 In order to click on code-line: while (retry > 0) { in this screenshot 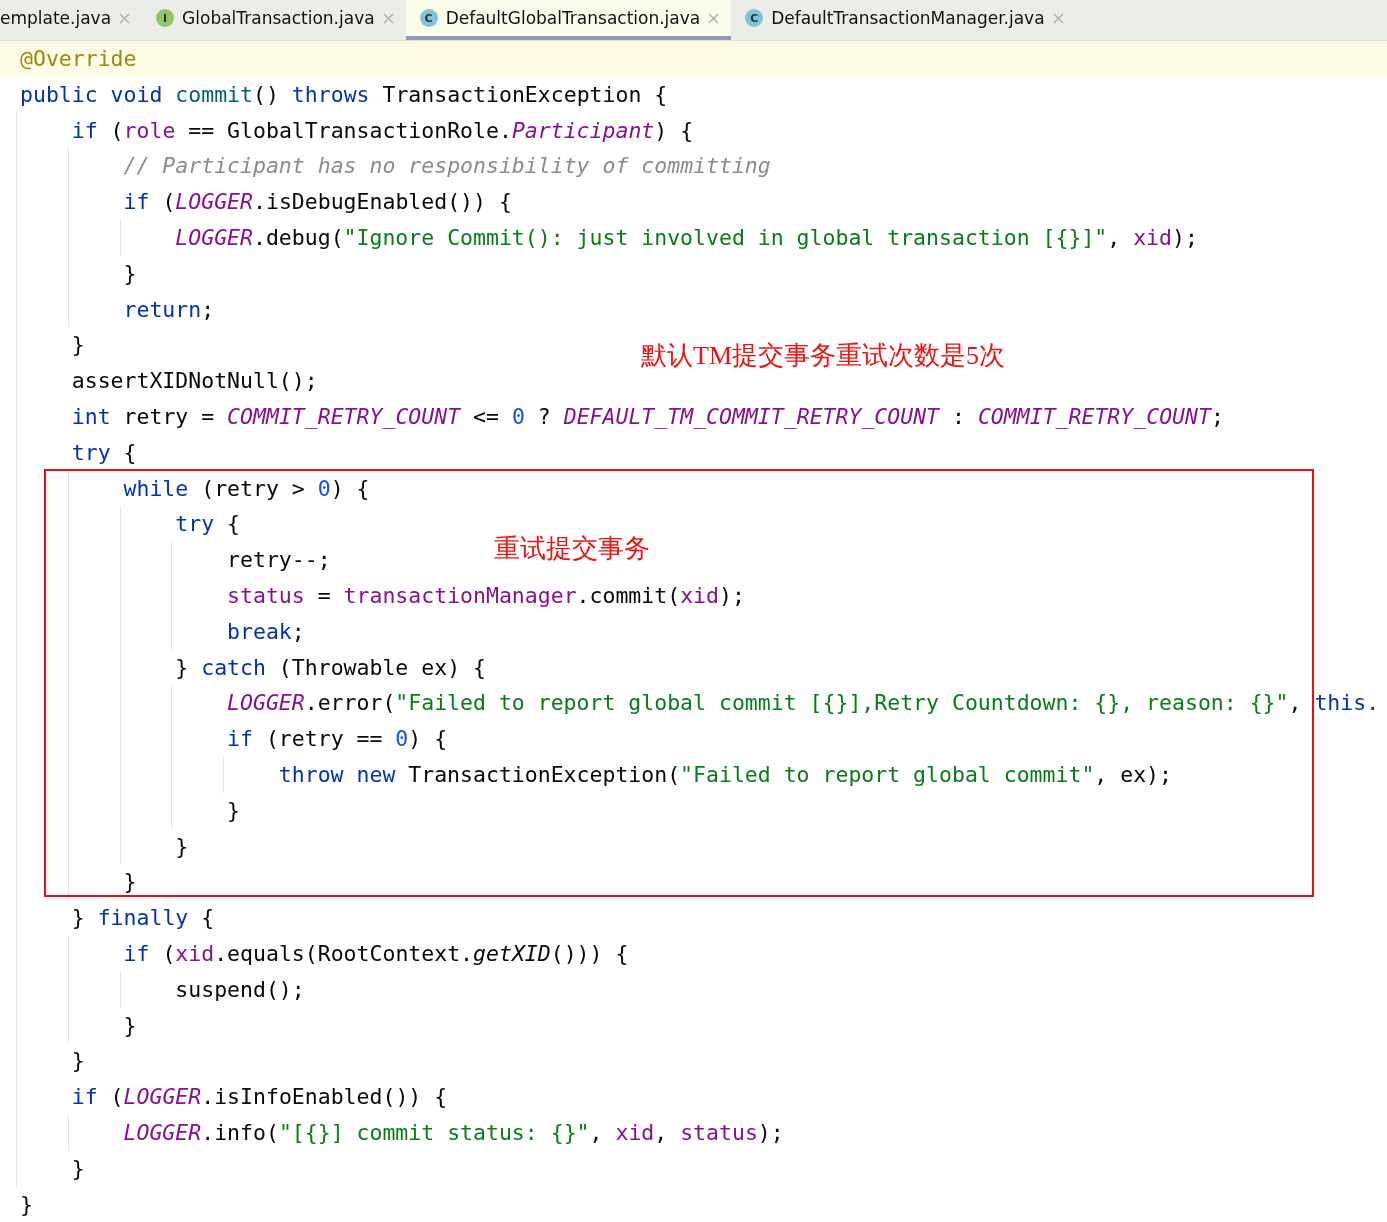, I will do `click(246, 488)`.